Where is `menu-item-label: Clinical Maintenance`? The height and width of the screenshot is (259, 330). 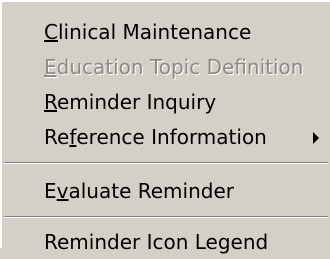
menu-item-label: Clinical Maintenance is located at coordinates (148, 32).